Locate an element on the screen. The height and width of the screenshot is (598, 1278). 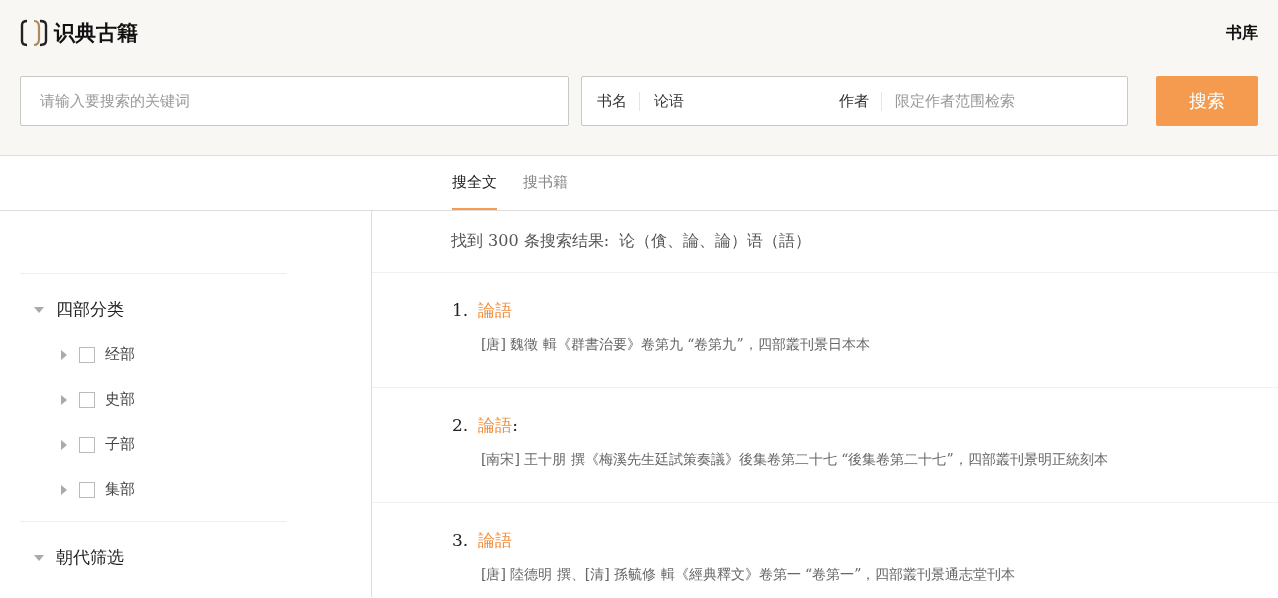
result-number: 3. is located at coordinates (460, 540).